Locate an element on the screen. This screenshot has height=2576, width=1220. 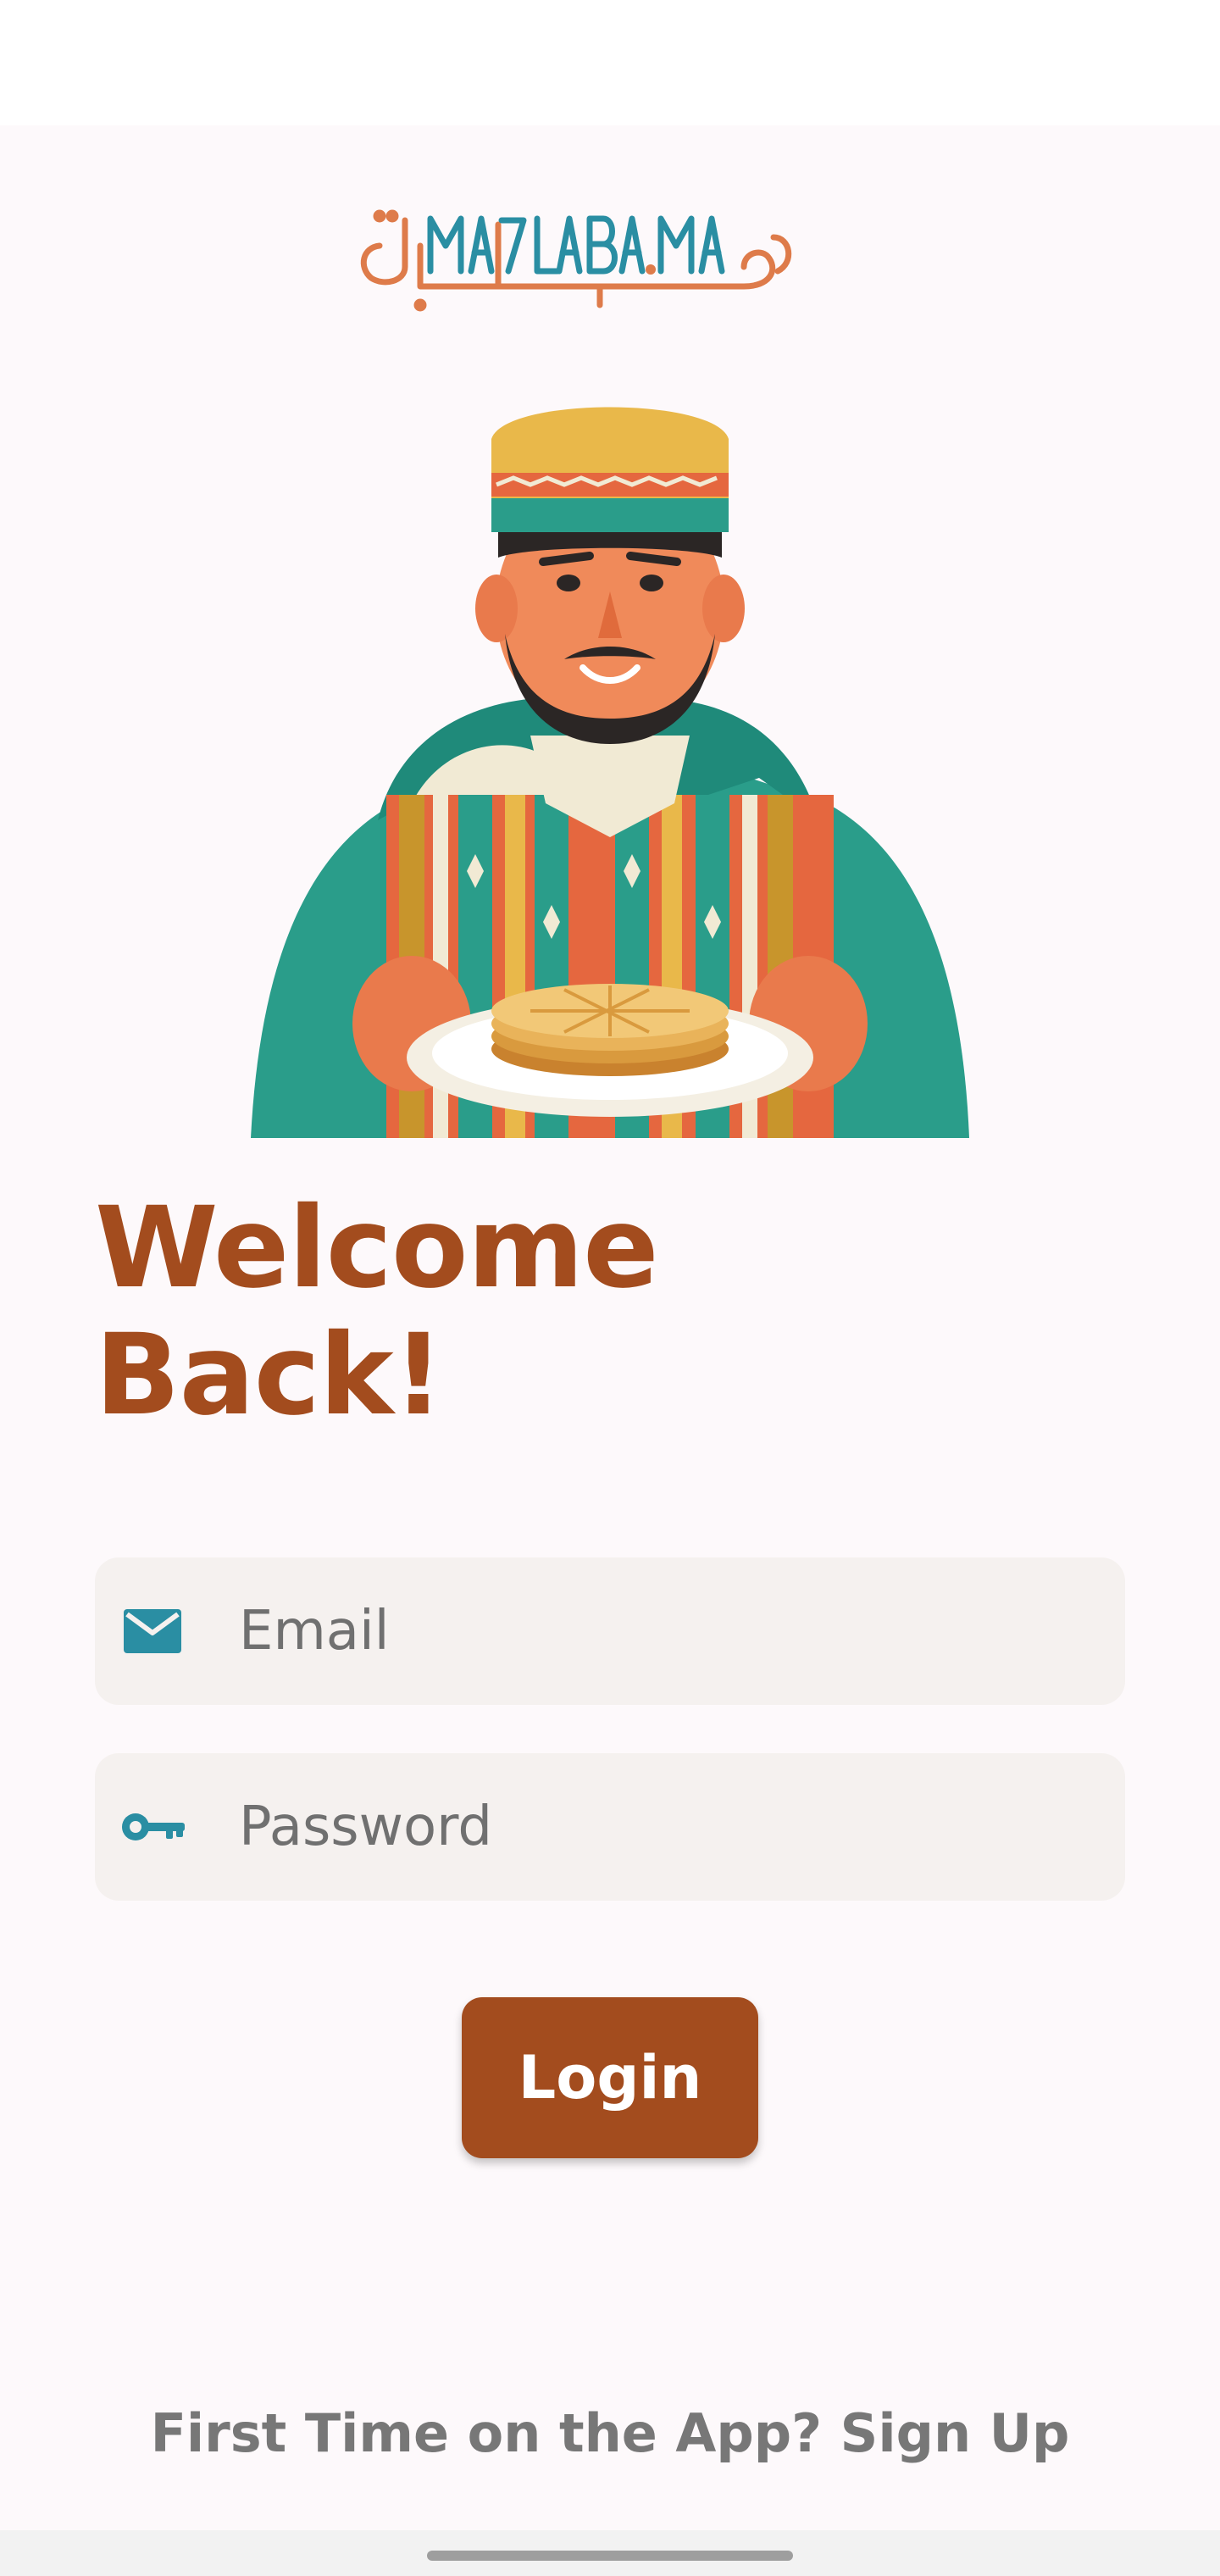
welcome-line-2: Back! is located at coordinates (269, 1375).